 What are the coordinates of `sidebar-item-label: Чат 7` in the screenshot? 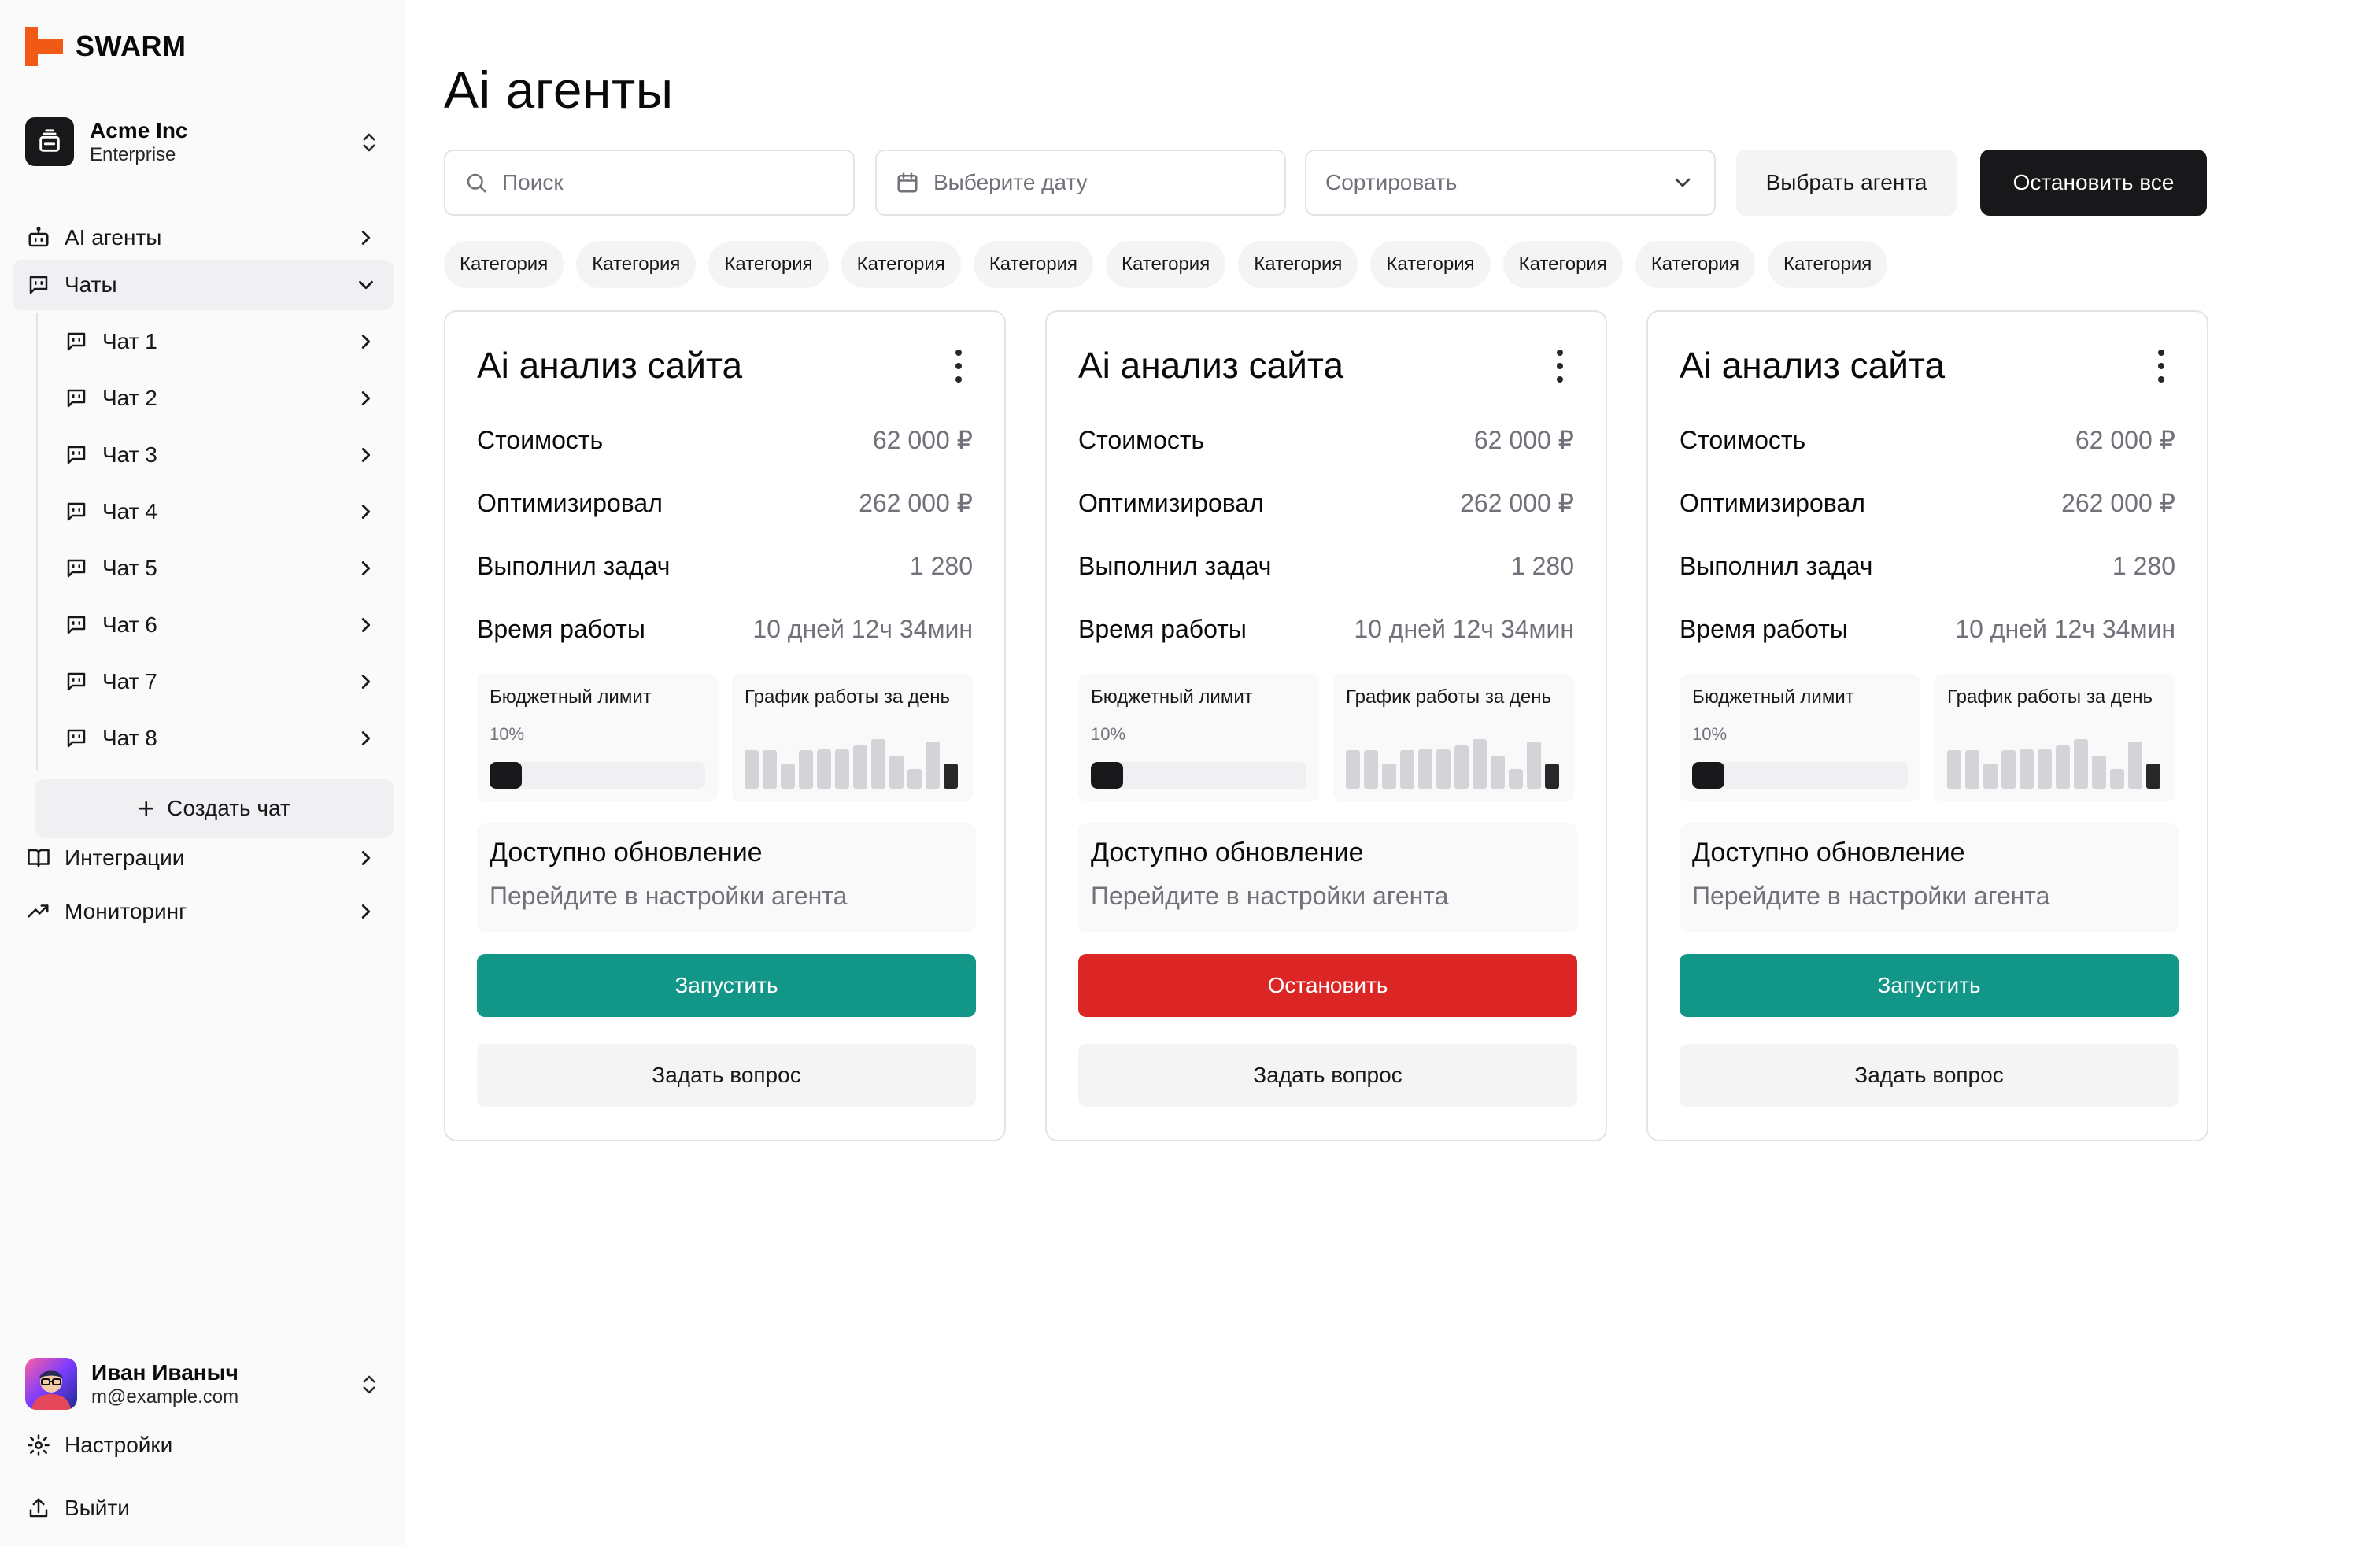 It's located at (129, 681).